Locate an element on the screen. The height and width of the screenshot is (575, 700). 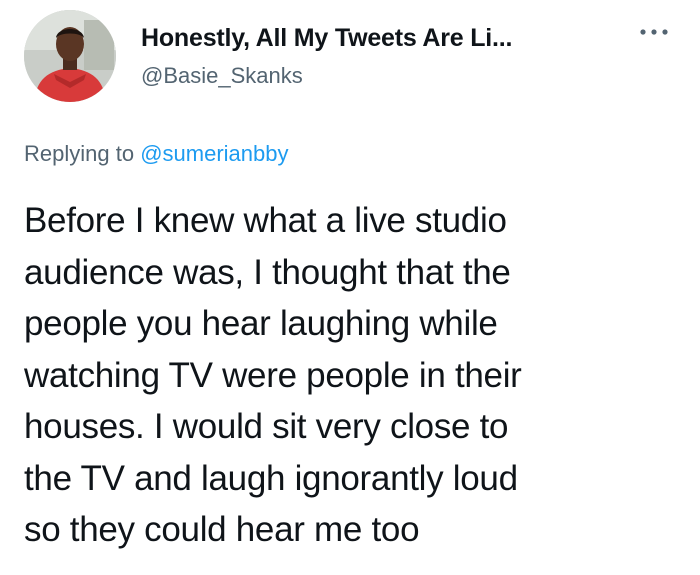
profile-photo-icon is located at coordinates (70, 56).